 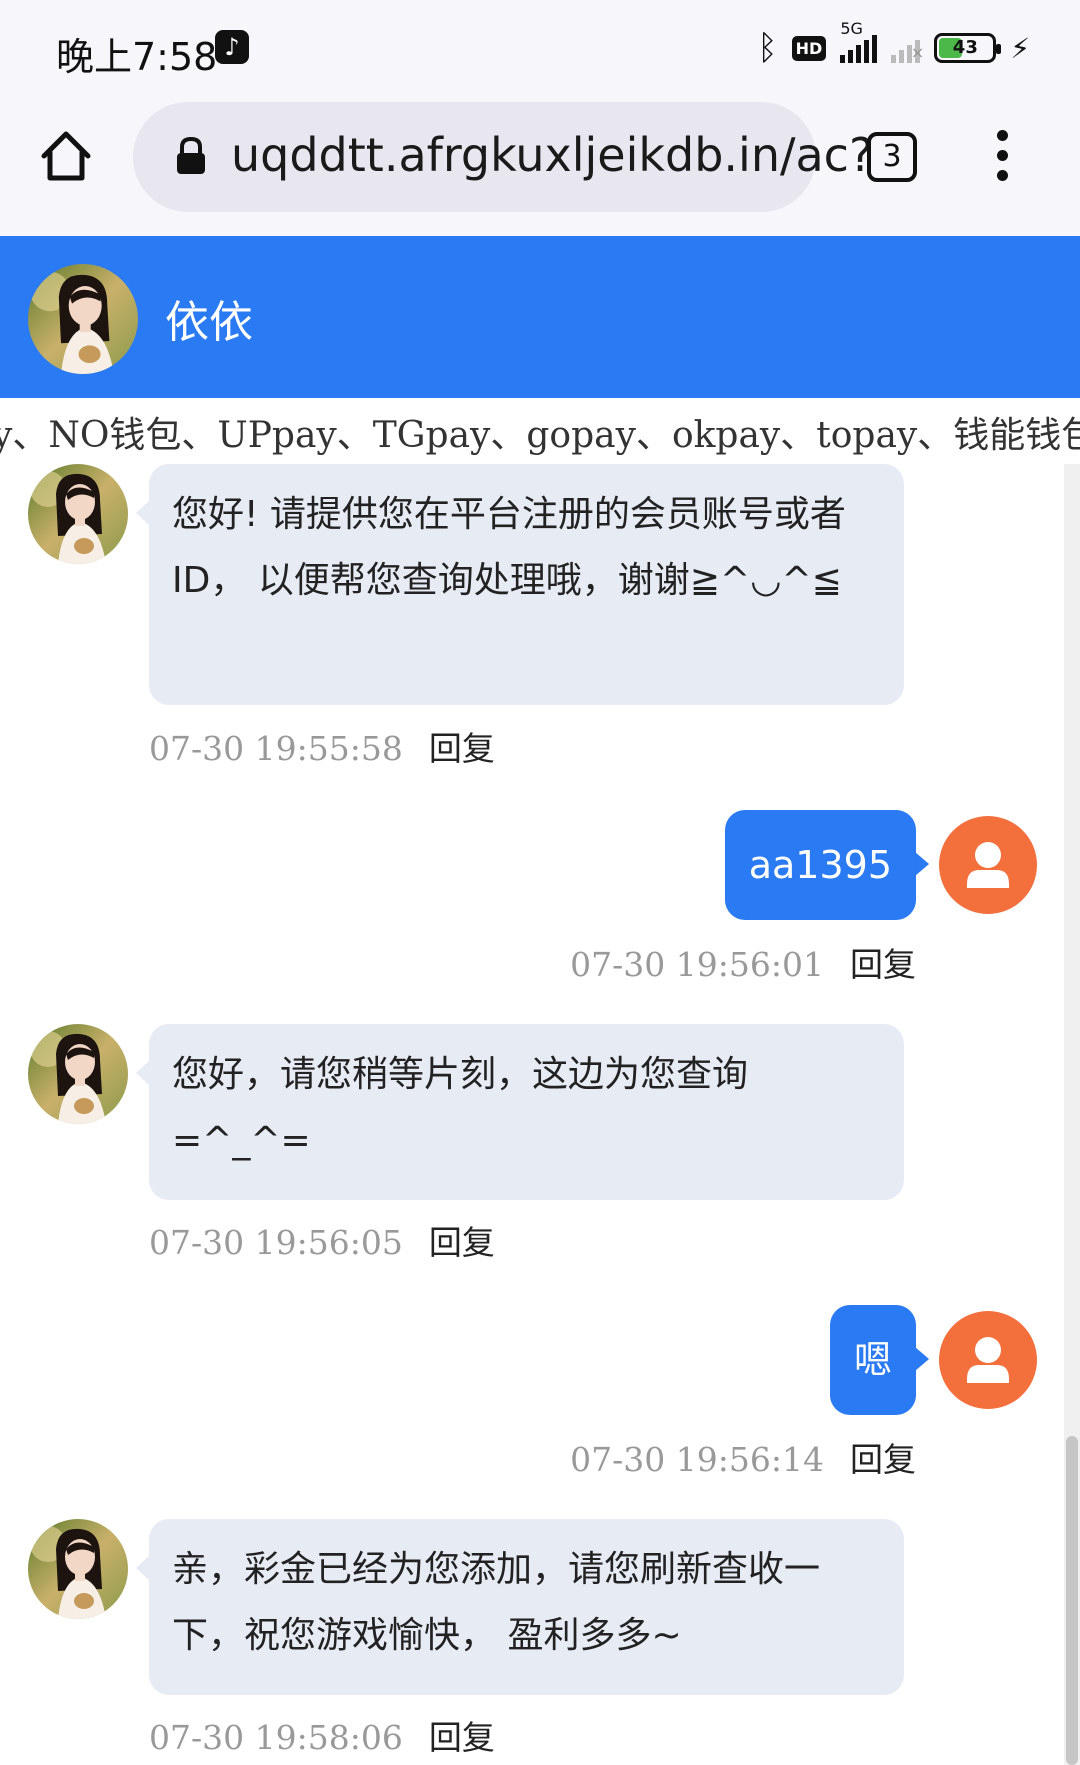 I want to click on message-meta: 07-30 19:58:06 回复, so click(x=322, y=1735).